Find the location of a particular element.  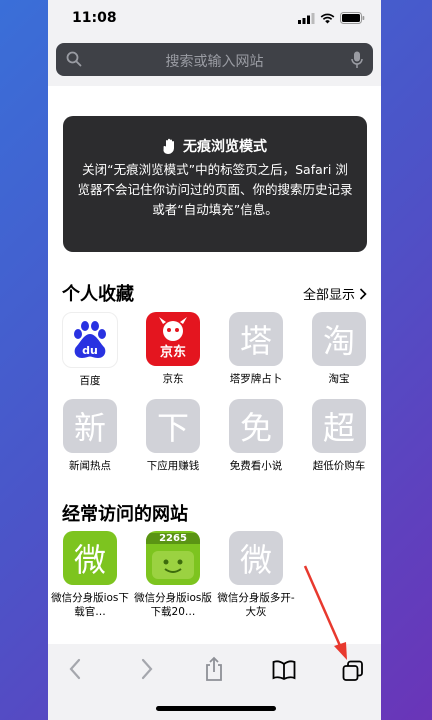

favorite-item-jd: 京东 京东 is located at coordinates (173, 349).